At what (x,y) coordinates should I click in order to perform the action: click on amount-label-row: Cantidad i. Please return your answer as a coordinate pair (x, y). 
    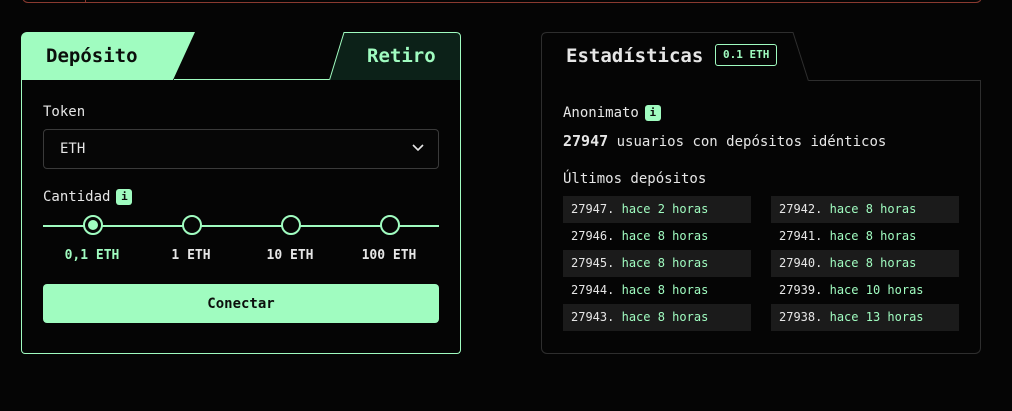
    Looking at the image, I should click on (88, 197).